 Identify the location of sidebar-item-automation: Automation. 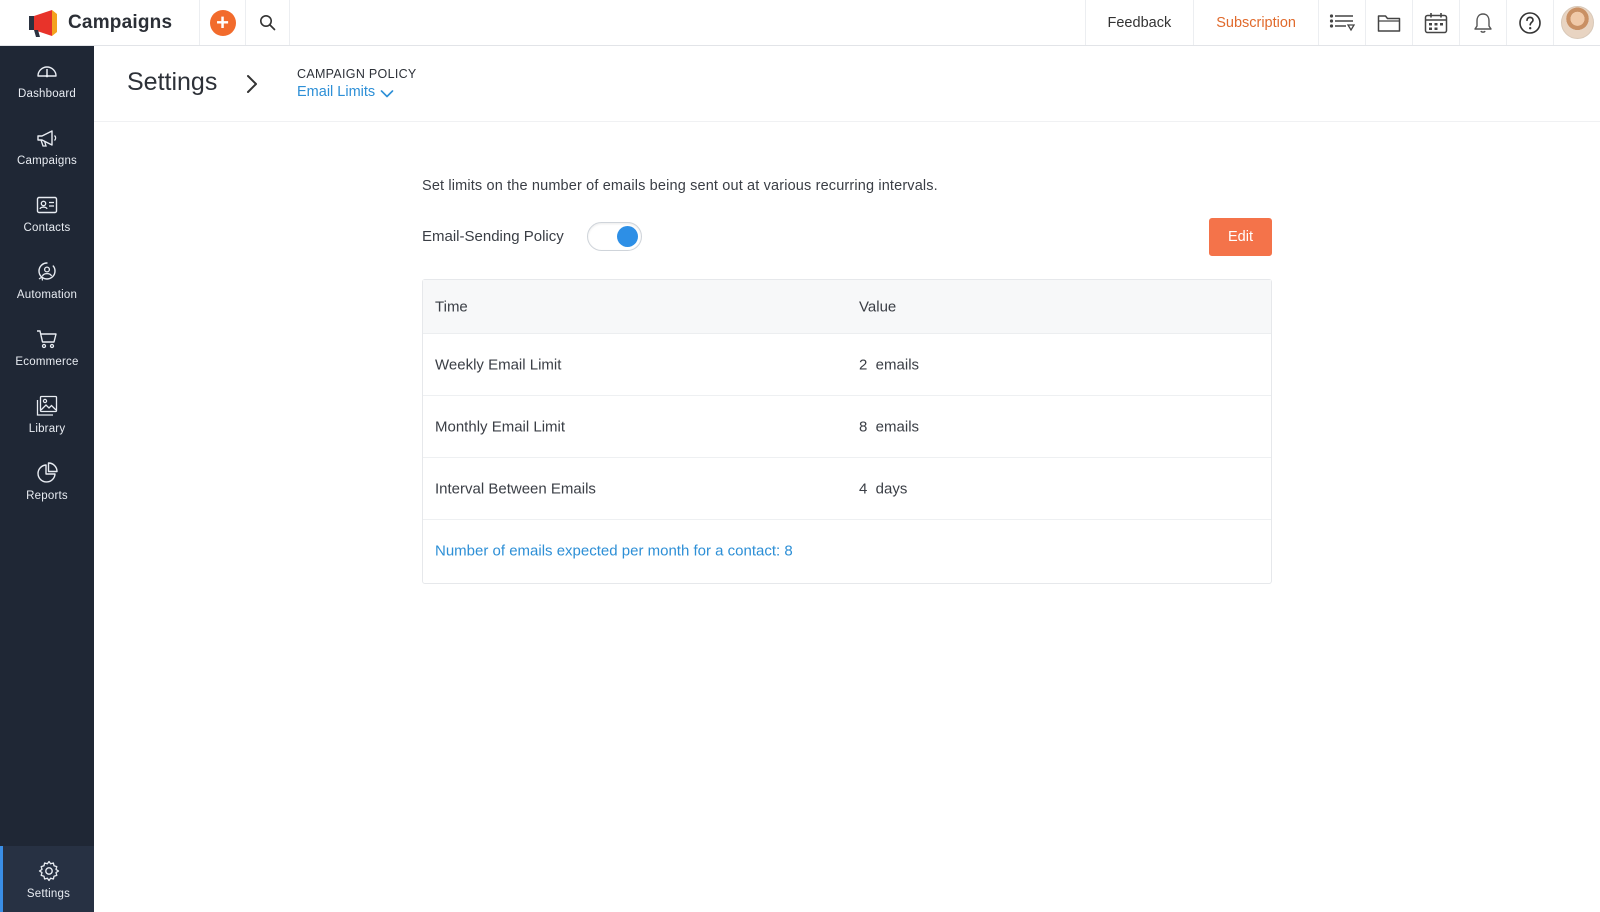
(47, 280).